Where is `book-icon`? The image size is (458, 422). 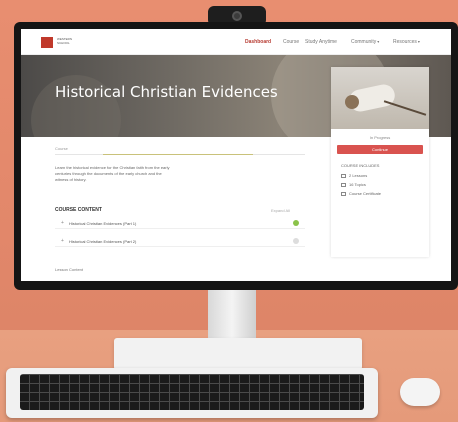
book-icon is located at coordinates (343, 175).